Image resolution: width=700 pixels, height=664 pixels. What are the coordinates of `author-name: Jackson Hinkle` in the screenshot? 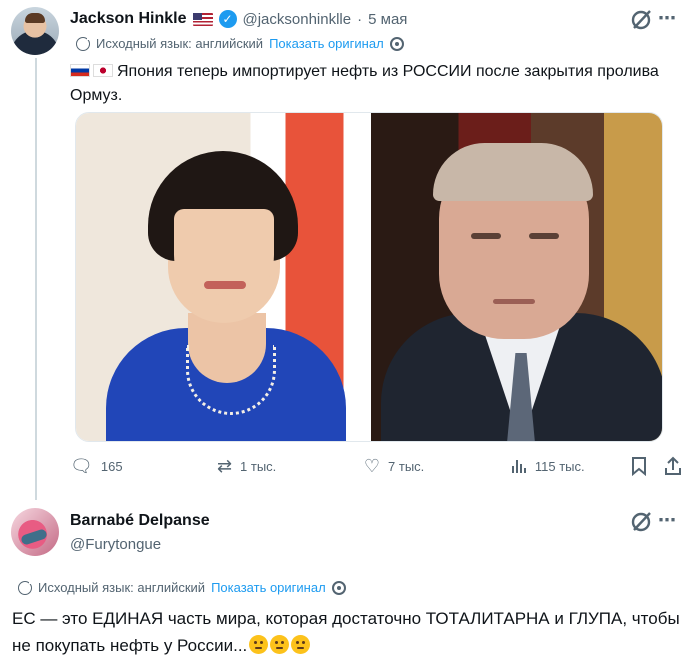 It's located at (128, 19).